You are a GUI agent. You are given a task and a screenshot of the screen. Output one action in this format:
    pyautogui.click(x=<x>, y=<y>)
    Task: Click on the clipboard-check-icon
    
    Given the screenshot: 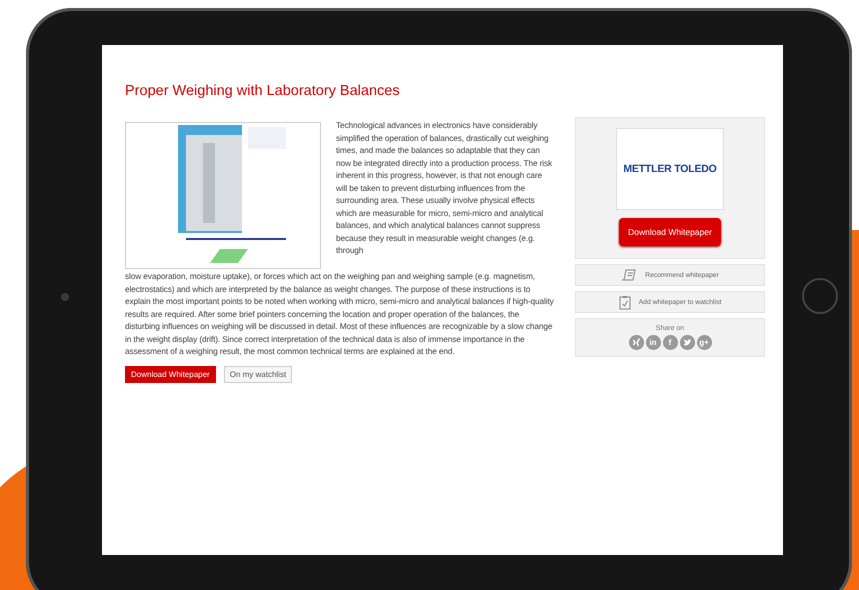 What is the action you would take?
    pyautogui.click(x=624, y=302)
    